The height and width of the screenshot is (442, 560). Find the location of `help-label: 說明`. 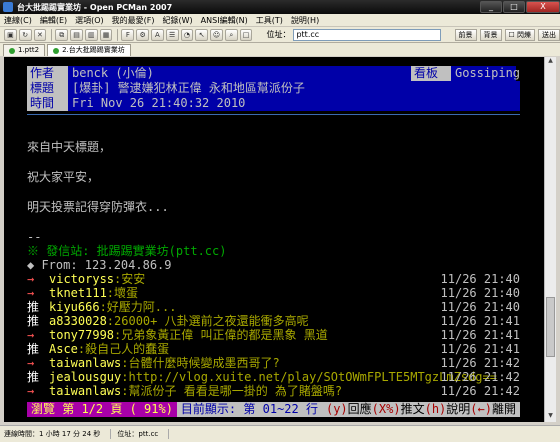

help-label: 說明 is located at coordinates (458, 409).